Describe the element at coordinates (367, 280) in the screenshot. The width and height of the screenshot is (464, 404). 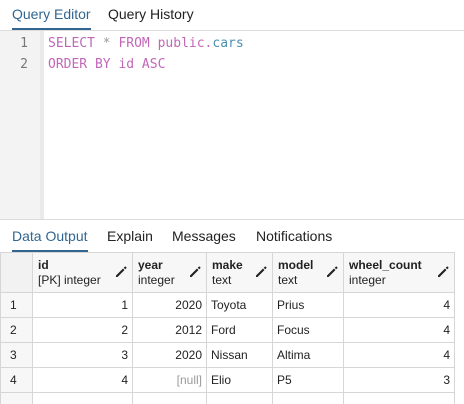
I see `column-type: integer` at that location.